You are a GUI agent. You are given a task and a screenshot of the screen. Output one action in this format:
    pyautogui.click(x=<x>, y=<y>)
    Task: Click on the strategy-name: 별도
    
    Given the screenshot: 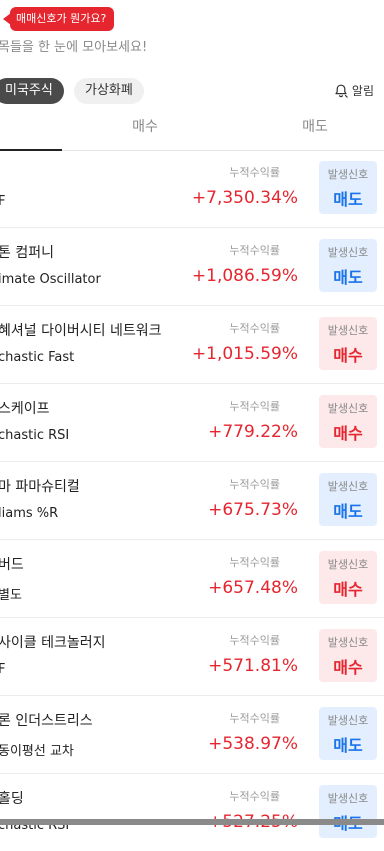 What is the action you would take?
    pyautogui.click(x=11, y=595)
    